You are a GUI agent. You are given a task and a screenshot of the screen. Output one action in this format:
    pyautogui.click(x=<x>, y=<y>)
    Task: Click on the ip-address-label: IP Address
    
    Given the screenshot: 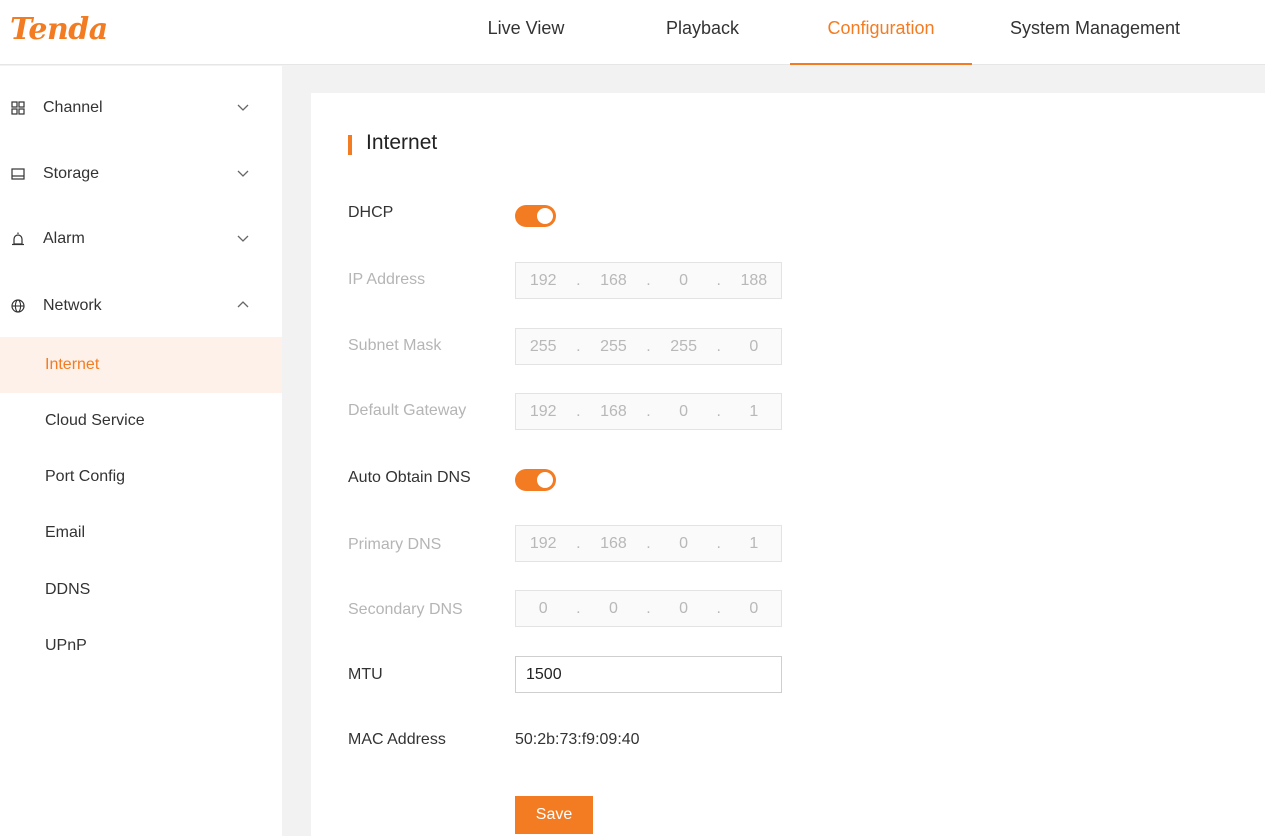 What is the action you would take?
    pyautogui.click(x=387, y=279)
    